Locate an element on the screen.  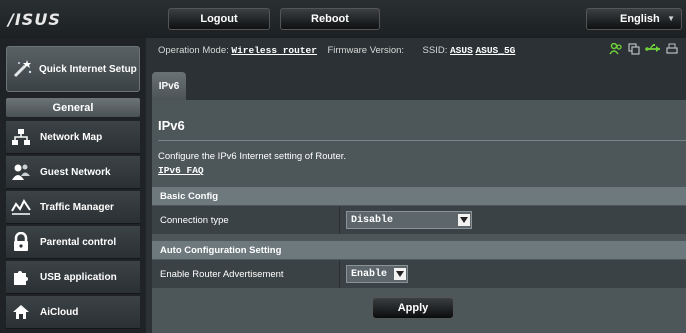
operation-mode-label: Operation Mode: is located at coordinates (193, 50).